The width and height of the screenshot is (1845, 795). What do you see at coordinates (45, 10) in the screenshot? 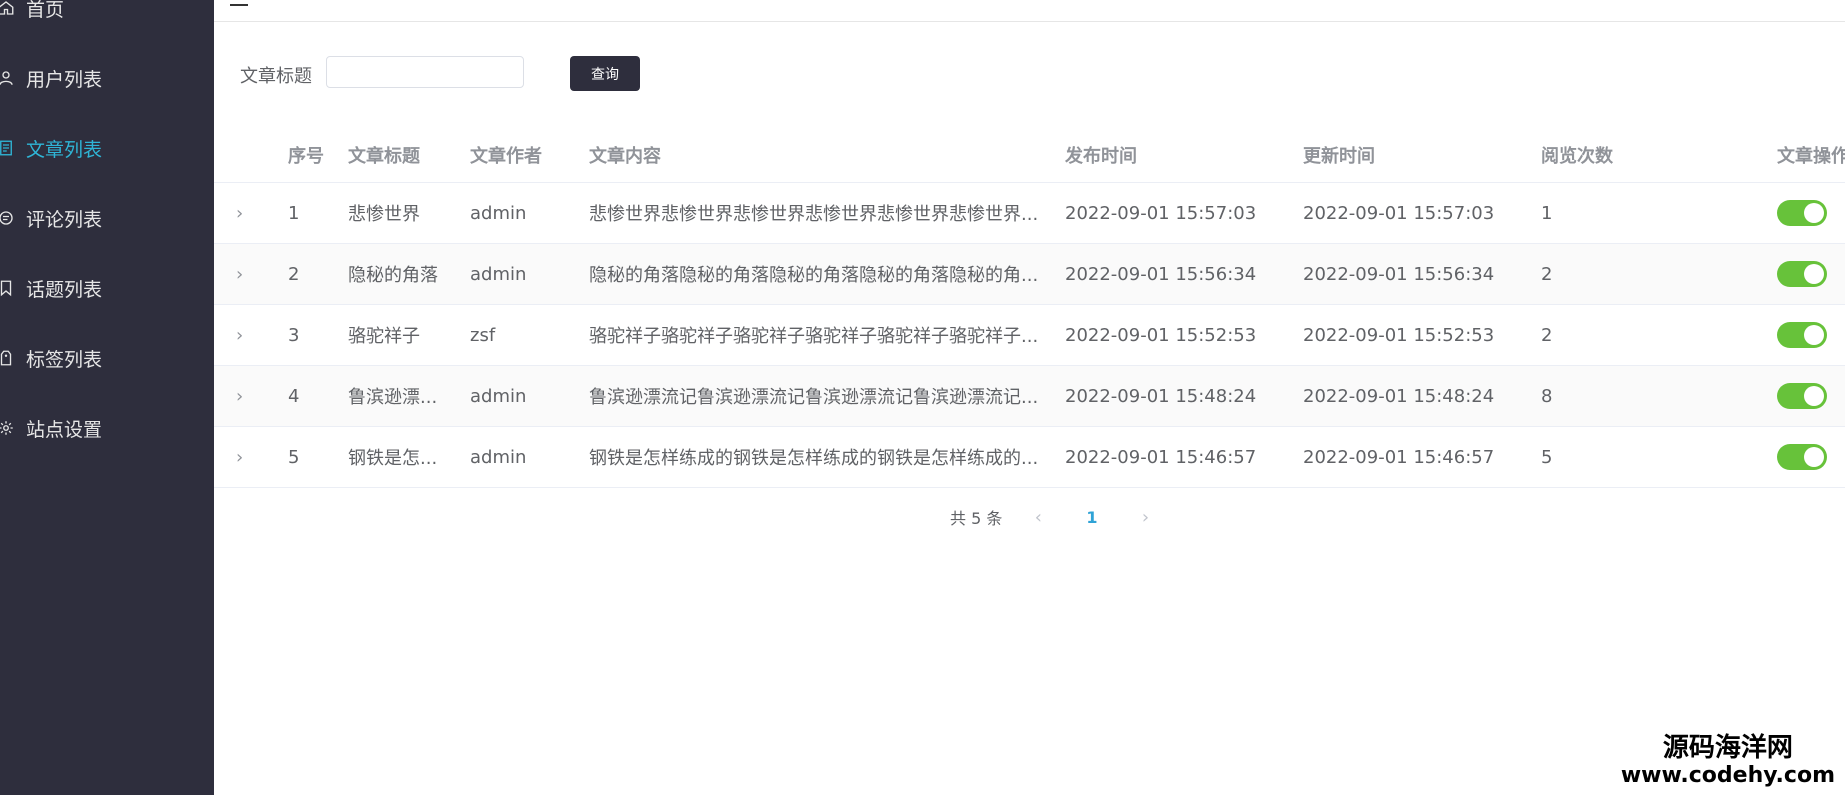
I see `sidebar-item-label: 首页` at bounding box center [45, 10].